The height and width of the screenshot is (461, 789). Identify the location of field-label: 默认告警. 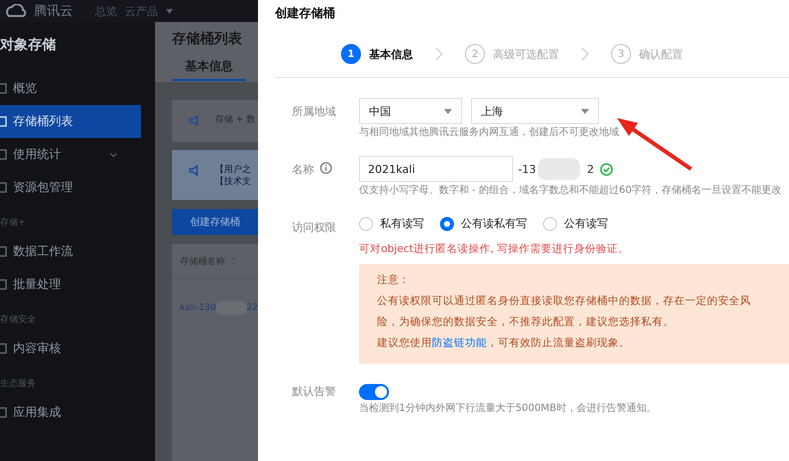
(314, 391).